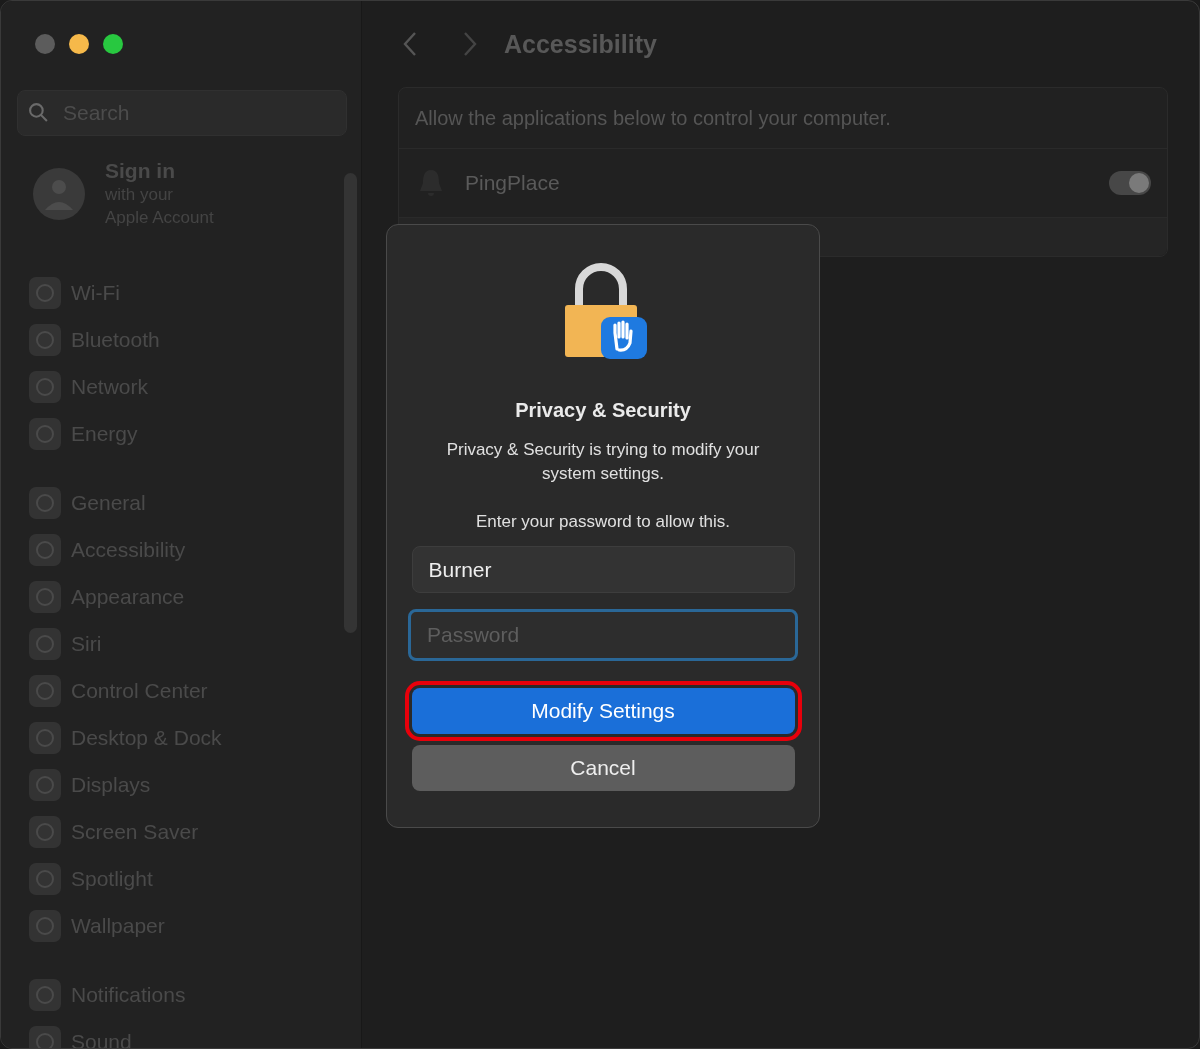 Image resolution: width=1200 pixels, height=1049 pixels. Describe the element at coordinates (410, 44) in the screenshot. I see `back-button` at that location.